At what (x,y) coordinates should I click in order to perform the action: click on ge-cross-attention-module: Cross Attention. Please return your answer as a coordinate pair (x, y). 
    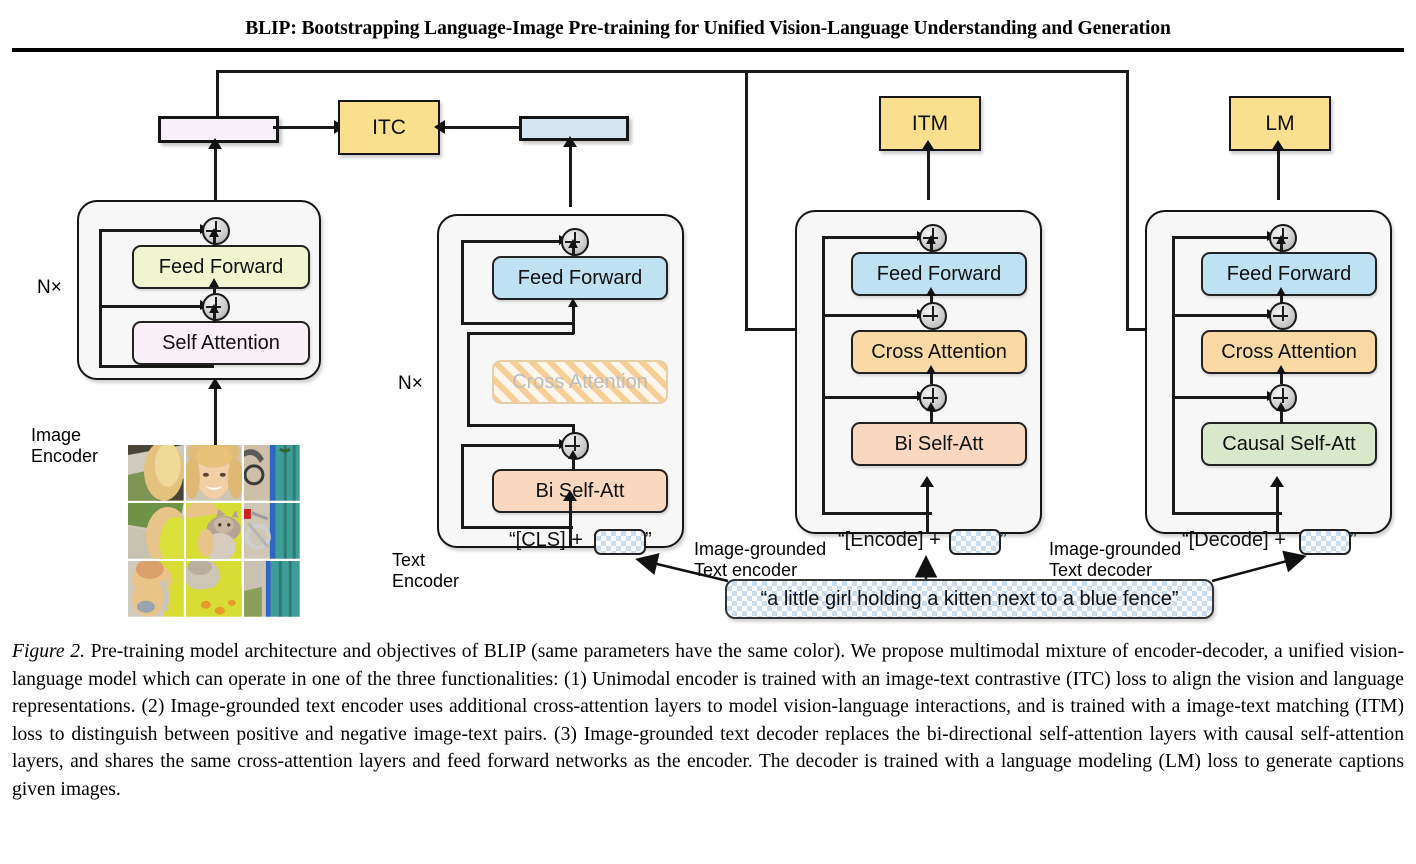
    Looking at the image, I should click on (939, 352).